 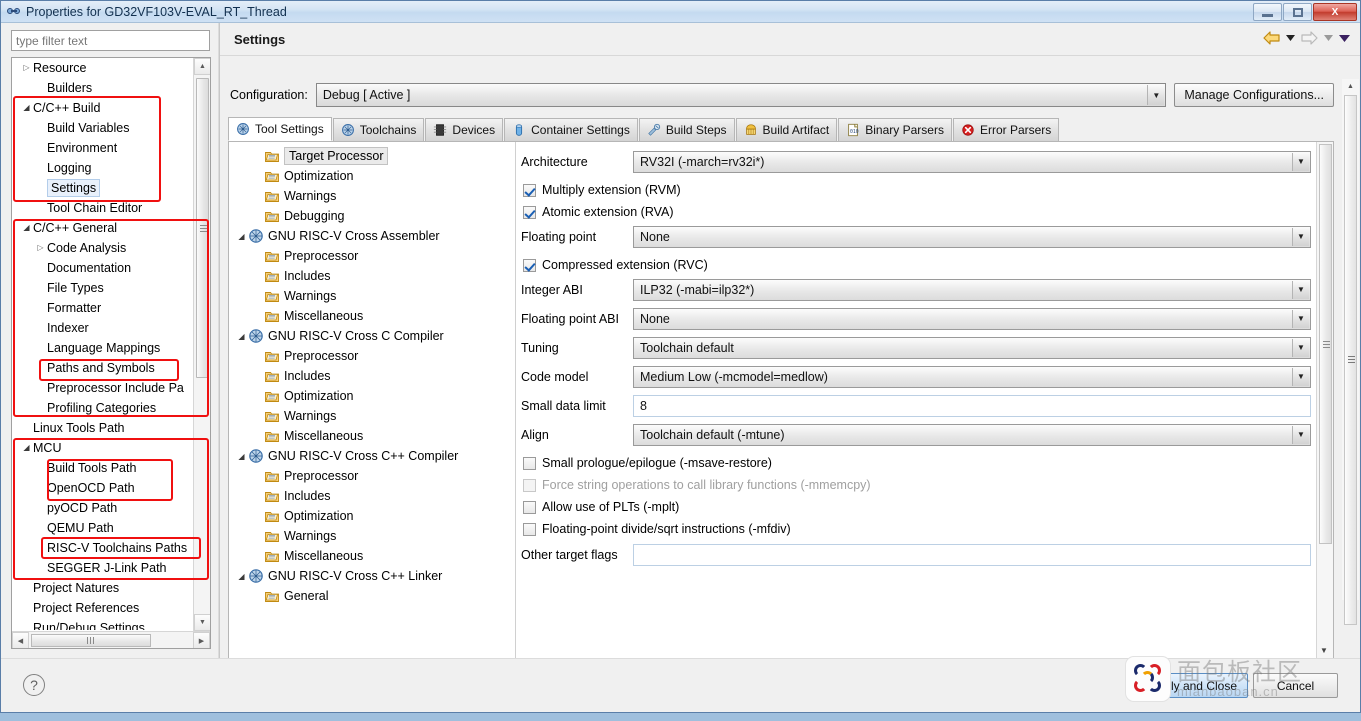 I want to click on dialog-vertical-scrollbar: ▲, so click(x=1350, y=352).